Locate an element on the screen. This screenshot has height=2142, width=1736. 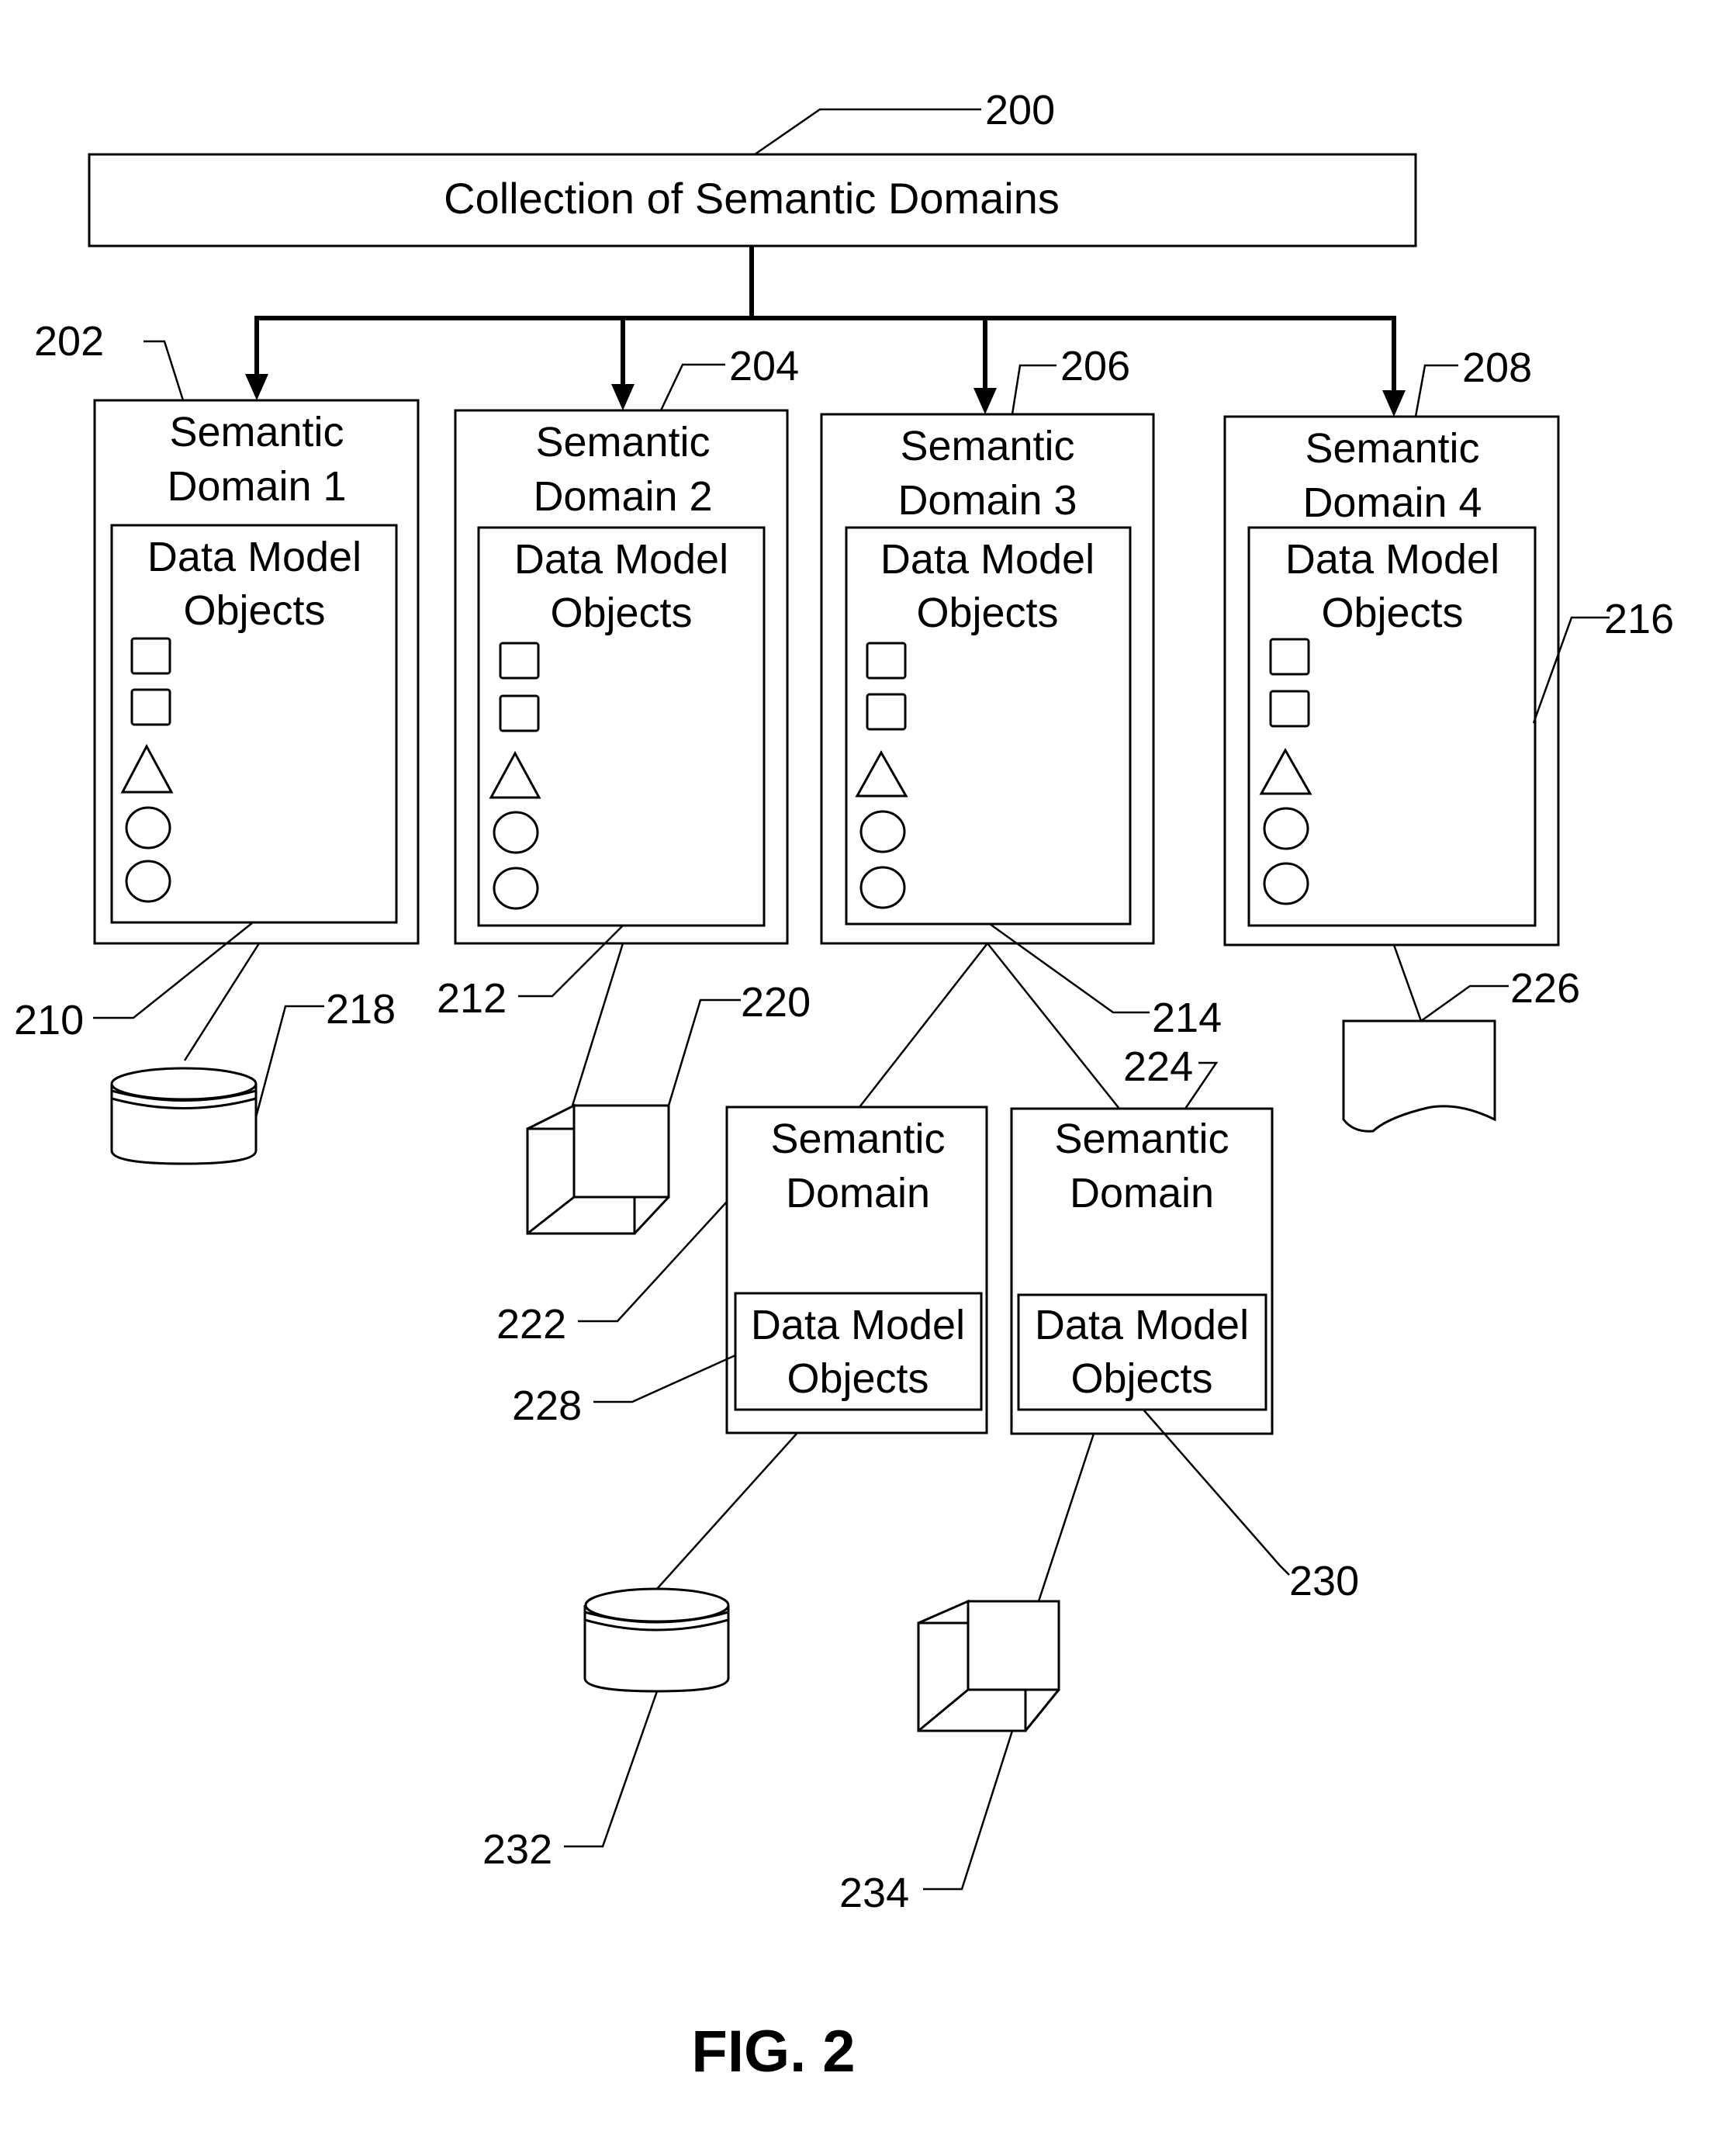
ref-206: 206 is located at coordinates (1070, 379).